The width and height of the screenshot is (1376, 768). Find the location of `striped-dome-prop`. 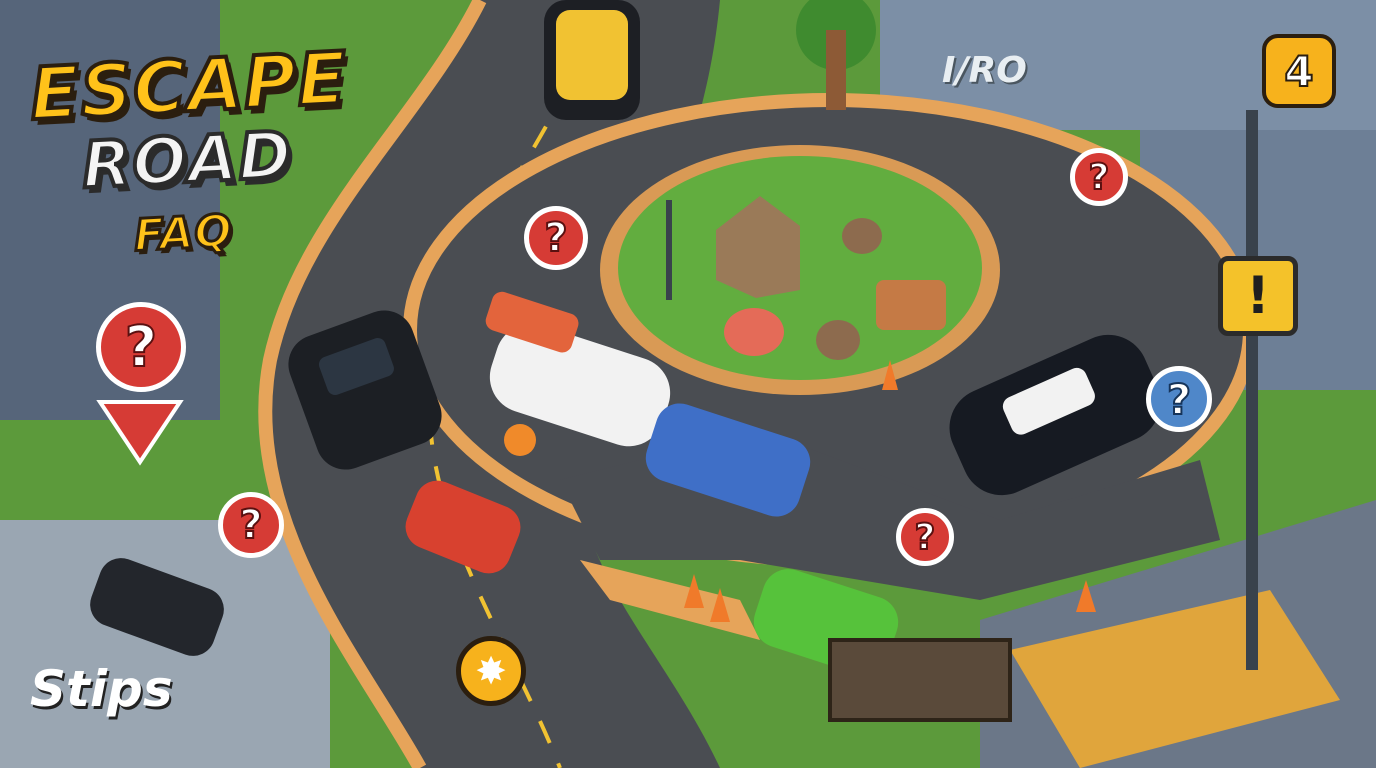

striped-dome-prop is located at coordinates (754, 332).